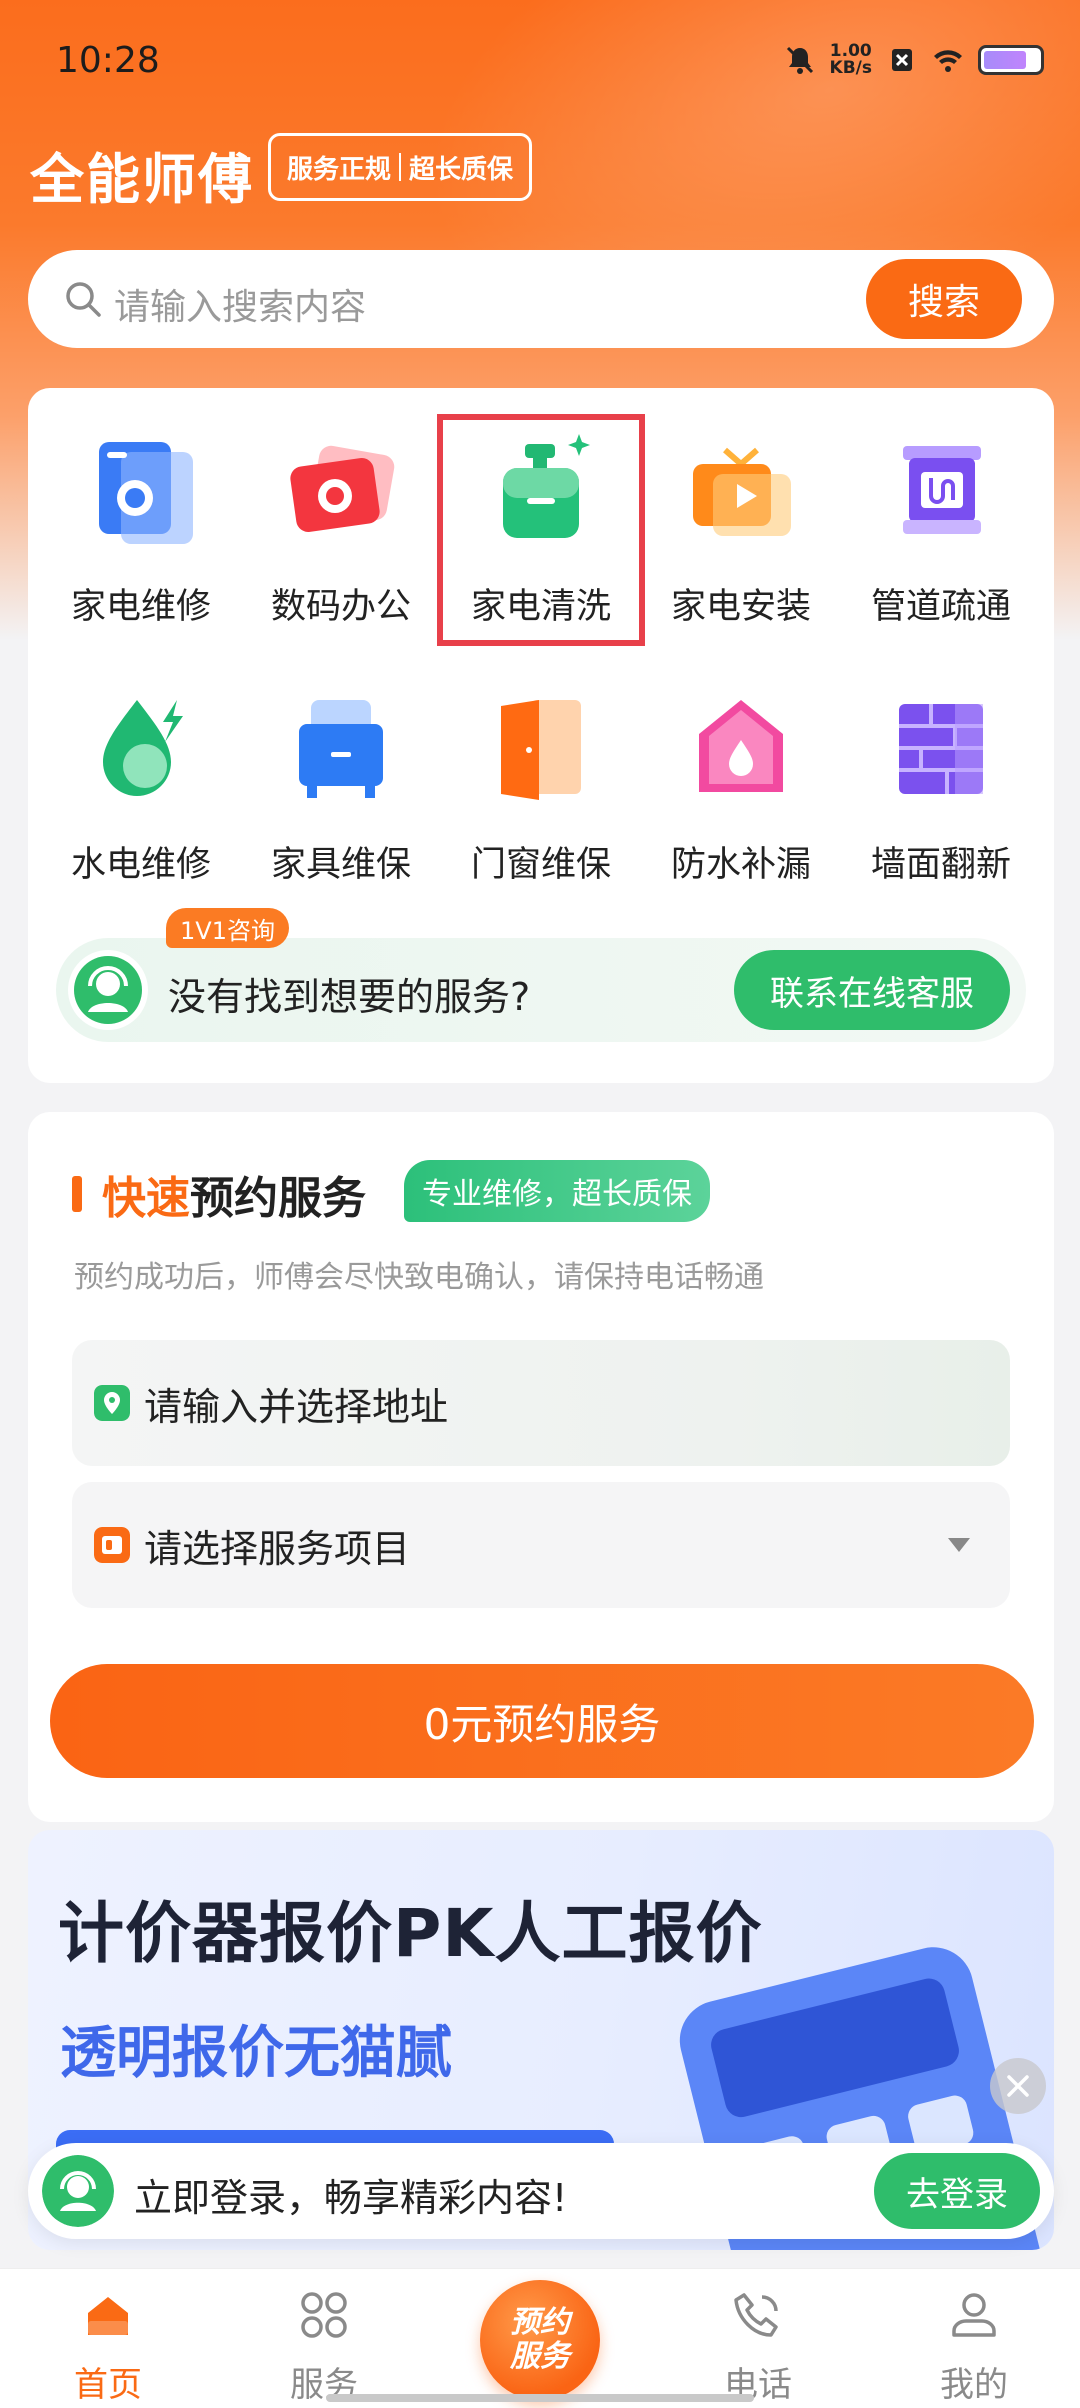 The height and width of the screenshot is (2408, 1080). What do you see at coordinates (108, 2385) in the screenshot?
I see `nav-label: 首页` at bounding box center [108, 2385].